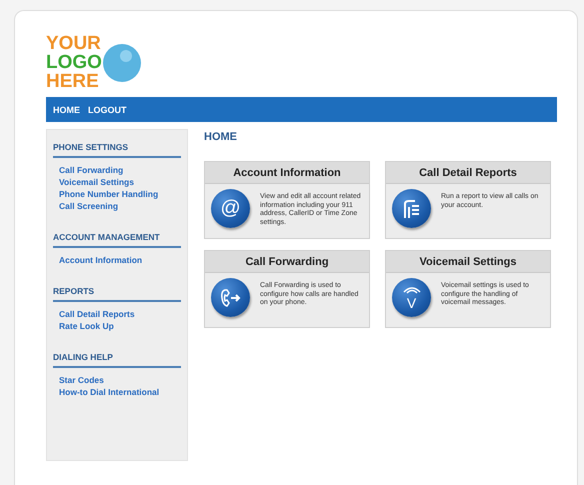 Image resolution: width=584 pixels, height=485 pixels. I want to click on sidebar-link: How-to Dial International, so click(120, 392).